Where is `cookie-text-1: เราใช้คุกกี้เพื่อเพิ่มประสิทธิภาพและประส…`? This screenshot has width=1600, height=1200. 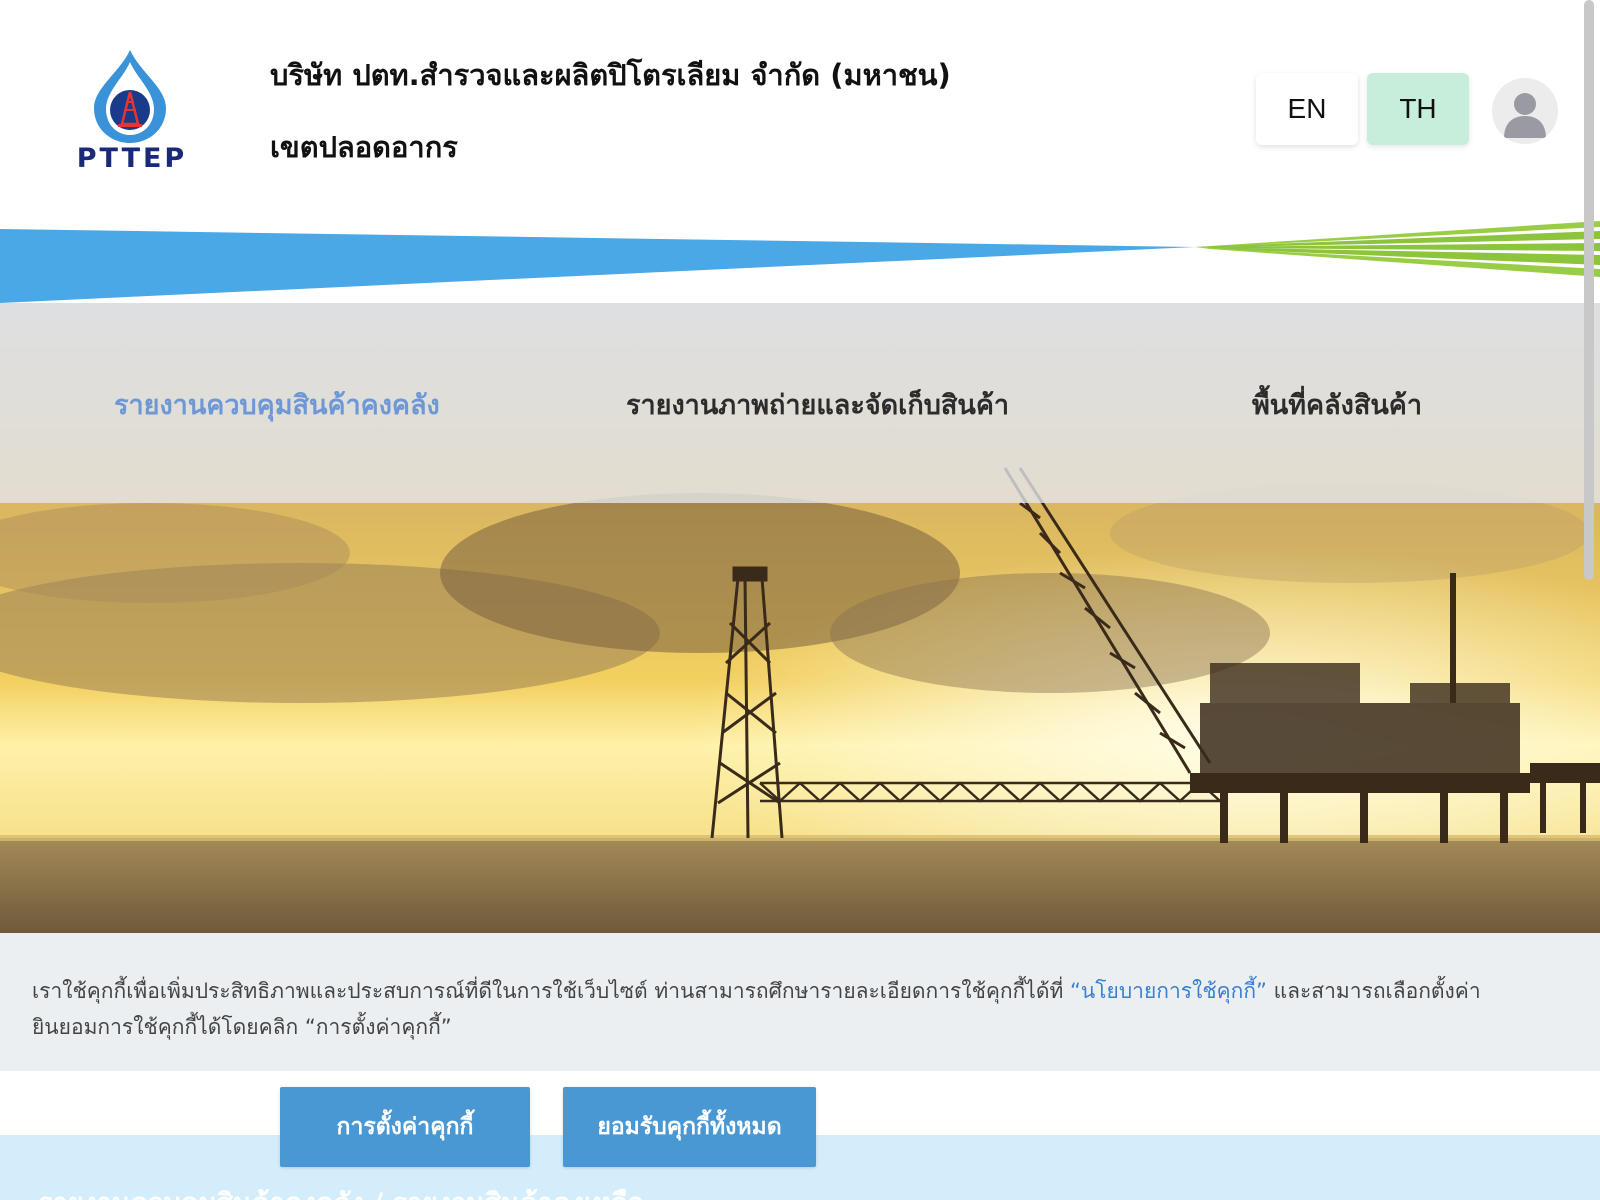 cookie-text-1: เราใช้คุกกี้เพื่อเพิ่มประสิทธิภาพและประส… is located at coordinates (551, 991).